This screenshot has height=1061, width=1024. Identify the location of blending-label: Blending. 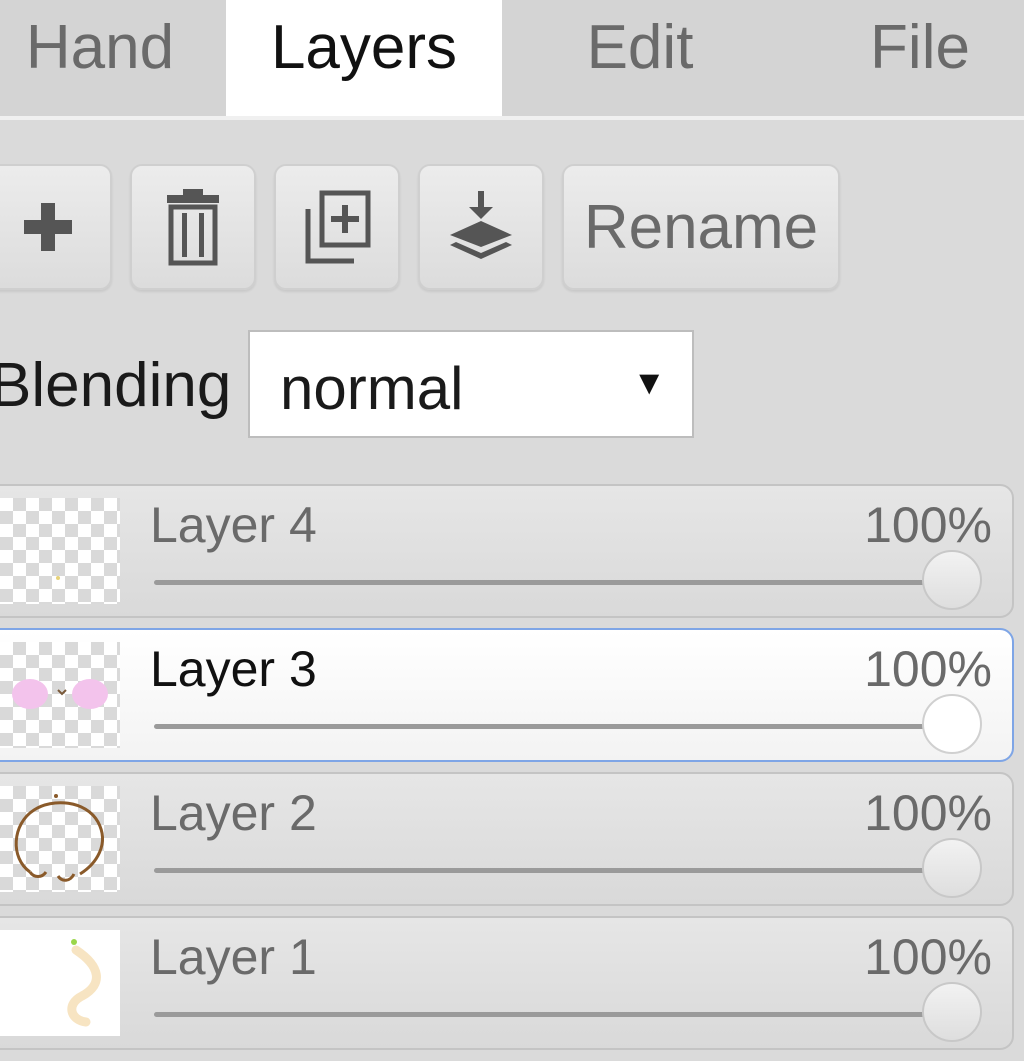
(116, 385).